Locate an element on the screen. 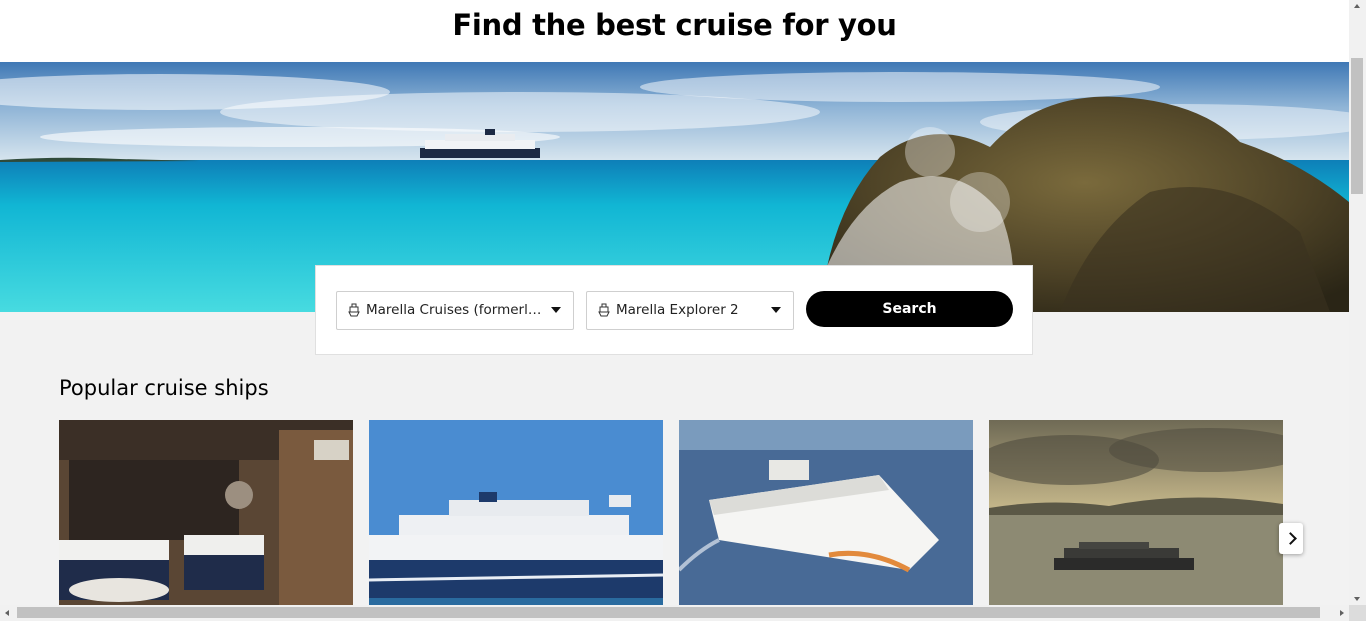 The image size is (1366, 621). carousel-next-button is located at coordinates (1291, 538).